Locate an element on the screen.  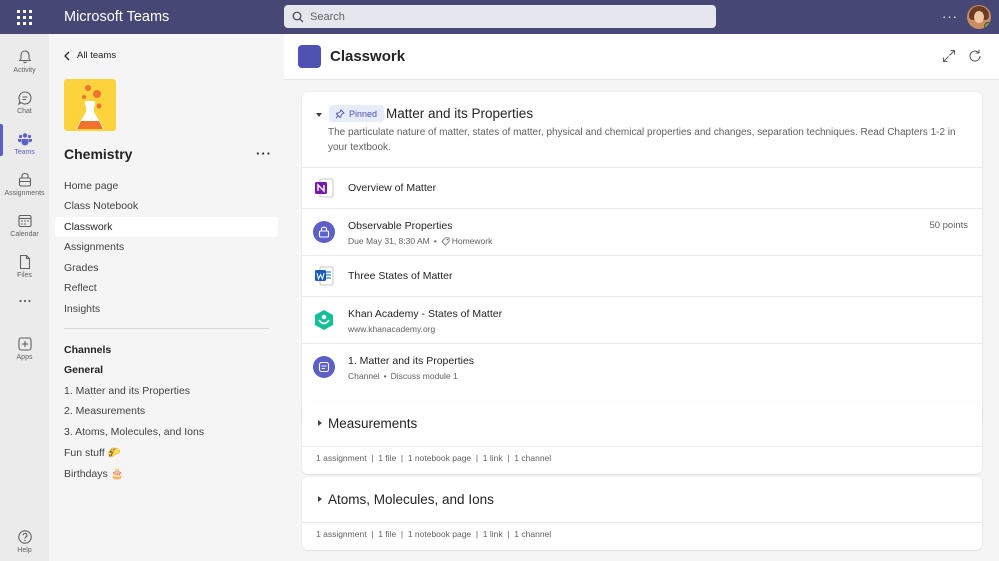
search-box: Search is located at coordinates (500, 16).